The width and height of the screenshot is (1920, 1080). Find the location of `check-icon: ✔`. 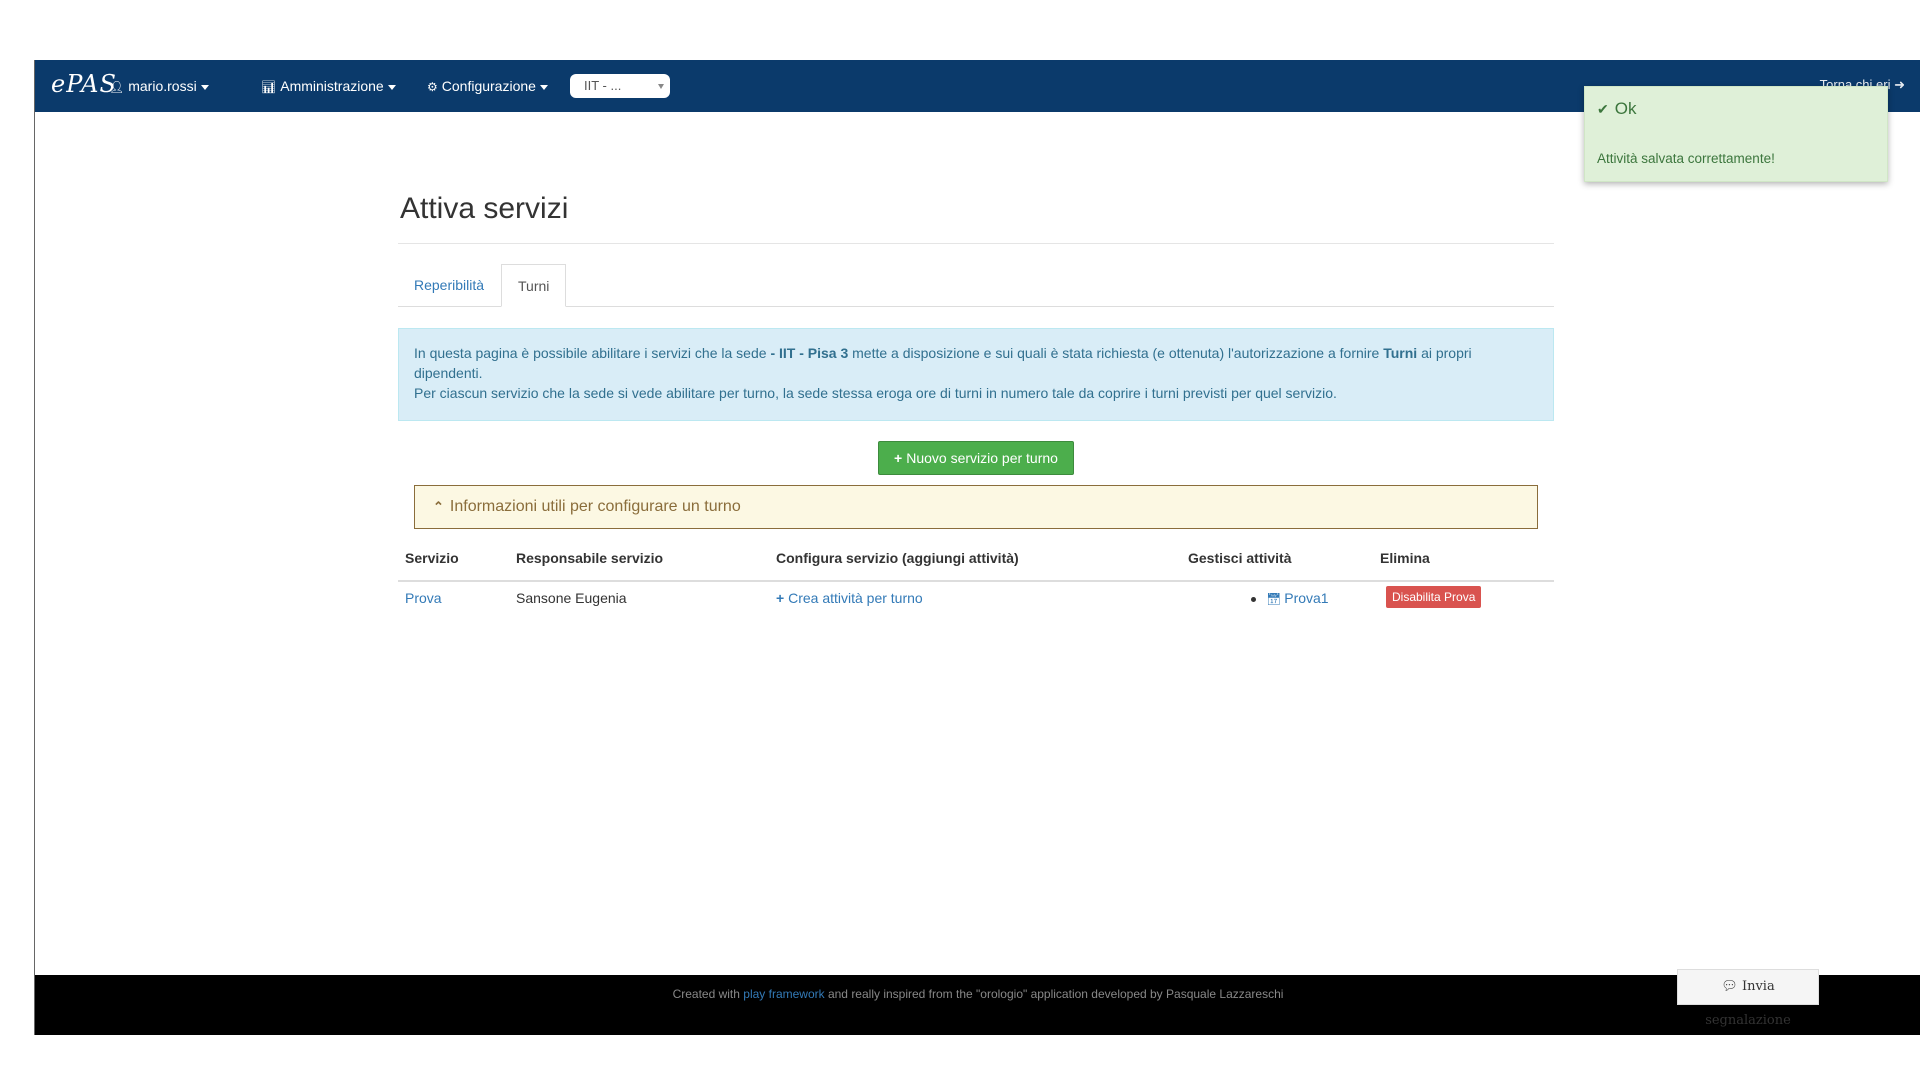

check-icon: ✔ is located at coordinates (1603, 109).